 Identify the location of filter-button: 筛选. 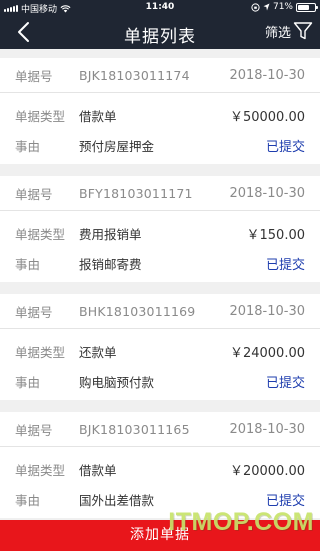
(289, 31).